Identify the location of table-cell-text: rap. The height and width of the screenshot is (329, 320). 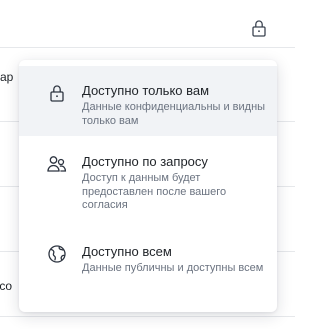
(7, 77).